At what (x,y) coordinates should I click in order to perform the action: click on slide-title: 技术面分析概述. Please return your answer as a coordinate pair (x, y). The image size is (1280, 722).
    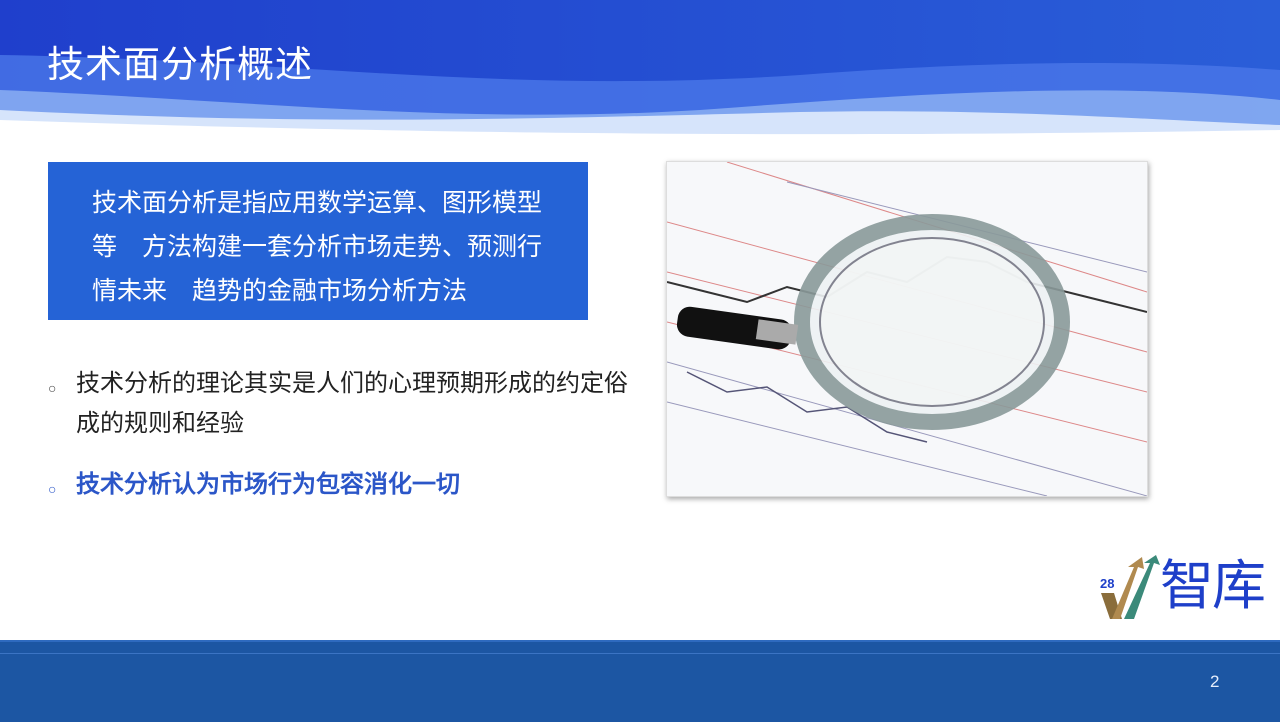
    Looking at the image, I should click on (180, 64).